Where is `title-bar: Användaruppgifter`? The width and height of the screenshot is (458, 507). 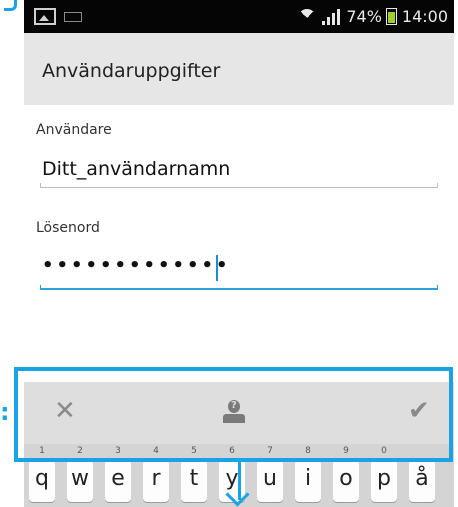
title-bar: Användaruppgifter is located at coordinates (239, 69).